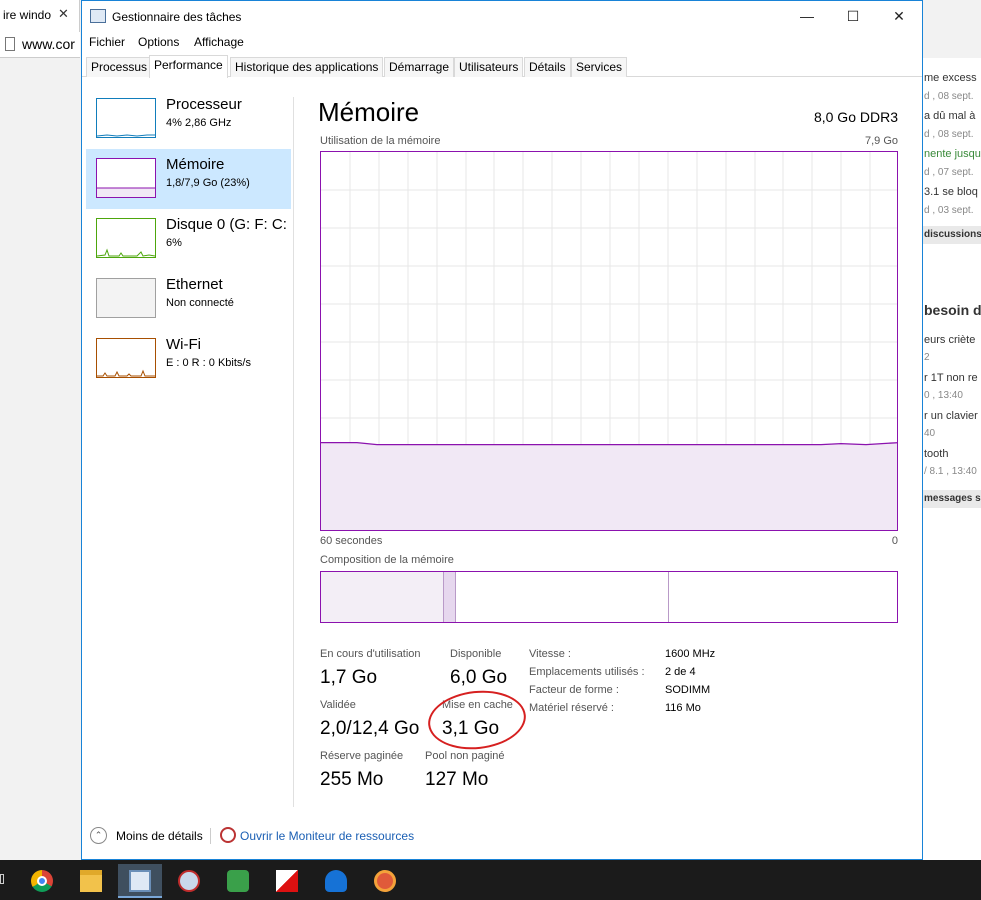 This screenshot has width=981, height=900. What do you see at coordinates (547, 67) in the screenshot?
I see `tab-details: Détails` at bounding box center [547, 67].